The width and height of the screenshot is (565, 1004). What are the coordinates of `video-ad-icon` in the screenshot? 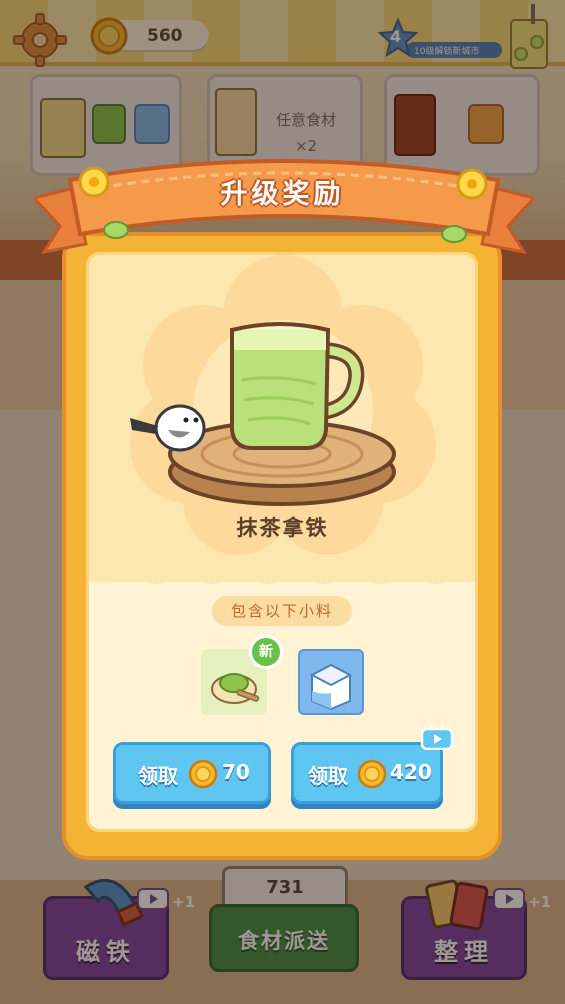 It's located at (437, 737).